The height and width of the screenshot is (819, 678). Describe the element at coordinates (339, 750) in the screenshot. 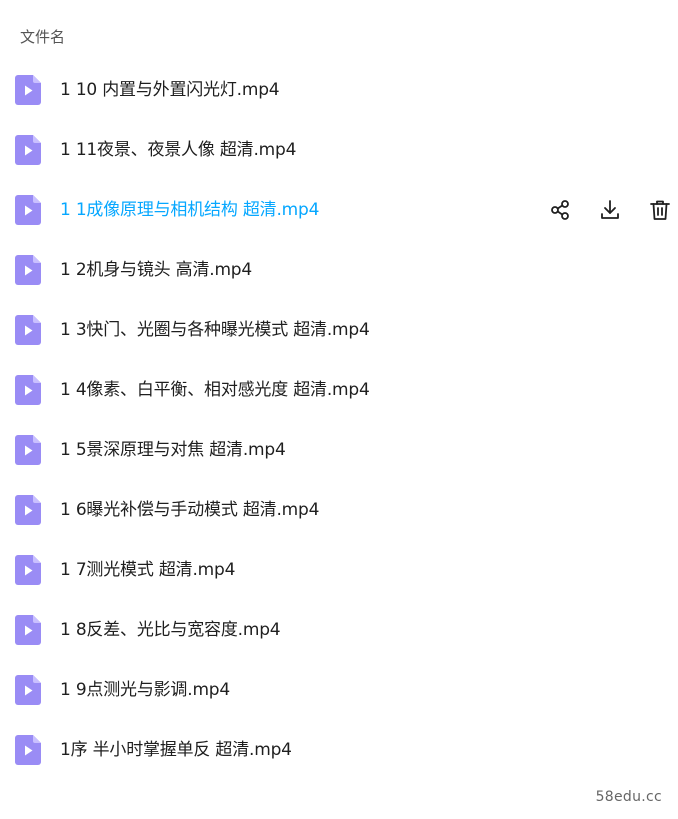

I see `file-row: 1序 半小时掌握单反 超清.mp4` at that location.